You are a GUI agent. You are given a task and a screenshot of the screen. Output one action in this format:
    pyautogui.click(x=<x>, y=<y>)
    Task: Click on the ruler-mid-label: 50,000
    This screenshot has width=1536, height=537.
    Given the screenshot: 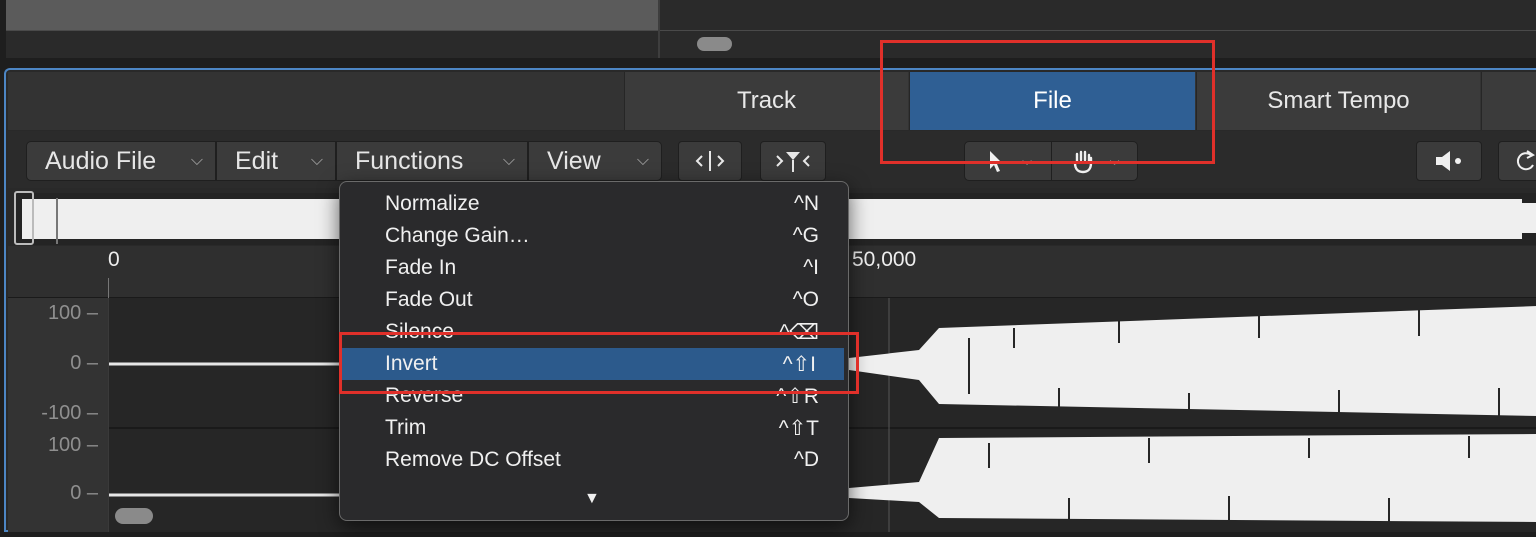 What is the action you would take?
    pyautogui.click(x=884, y=259)
    